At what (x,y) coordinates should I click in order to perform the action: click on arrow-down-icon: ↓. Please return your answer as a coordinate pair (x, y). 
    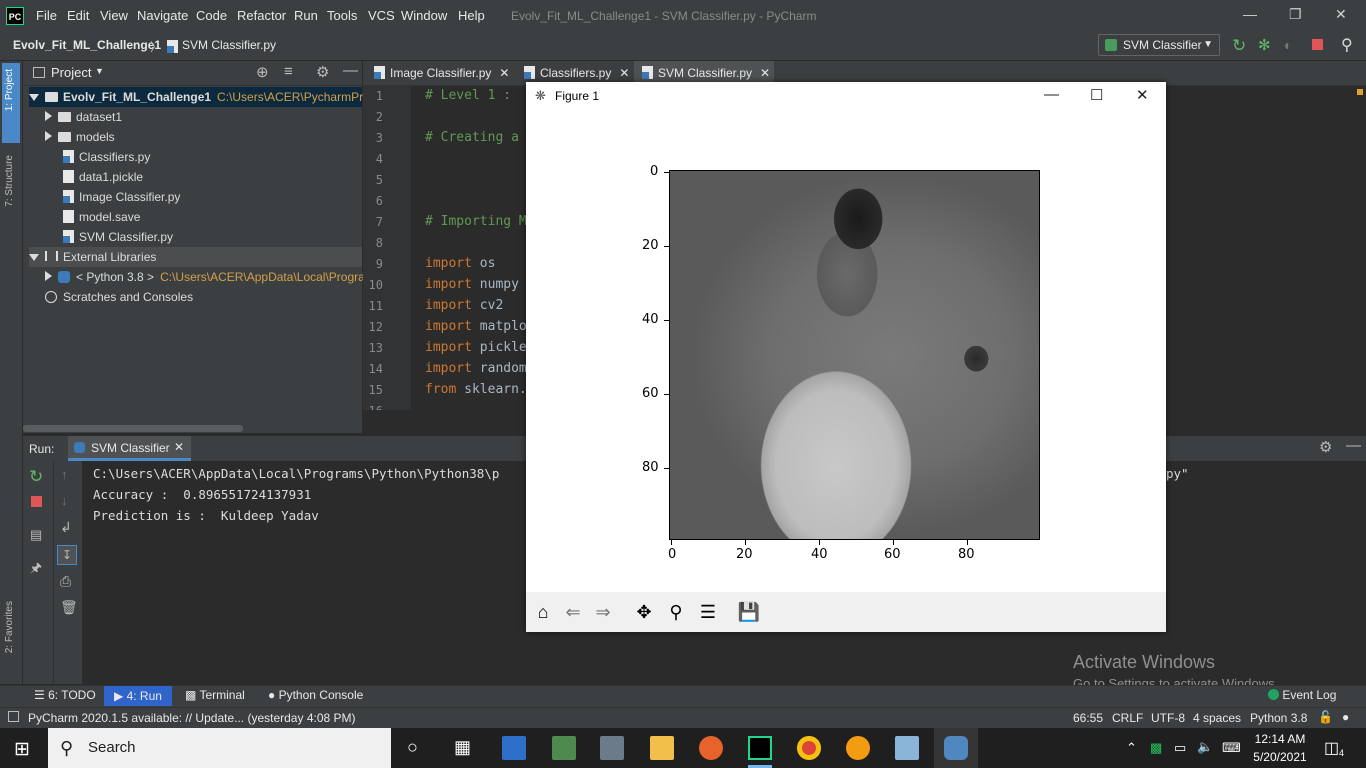
    Looking at the image, I should click on (64, 500).